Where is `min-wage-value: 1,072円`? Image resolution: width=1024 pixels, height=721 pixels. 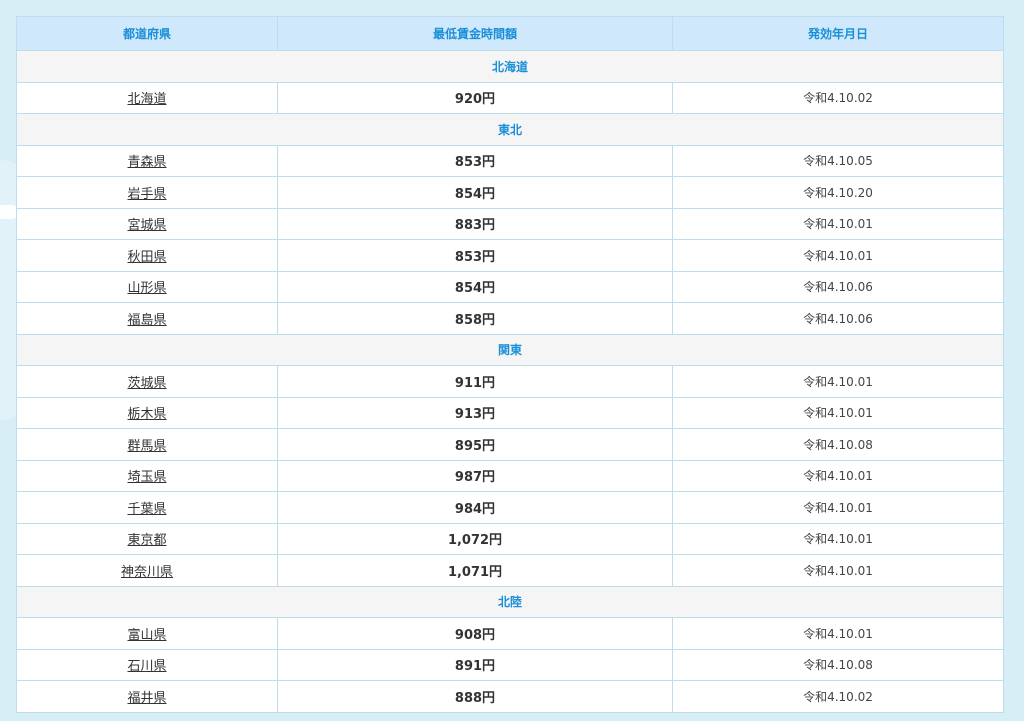
min-wage-value: 1,072円 is located at coordinates (475, 538).